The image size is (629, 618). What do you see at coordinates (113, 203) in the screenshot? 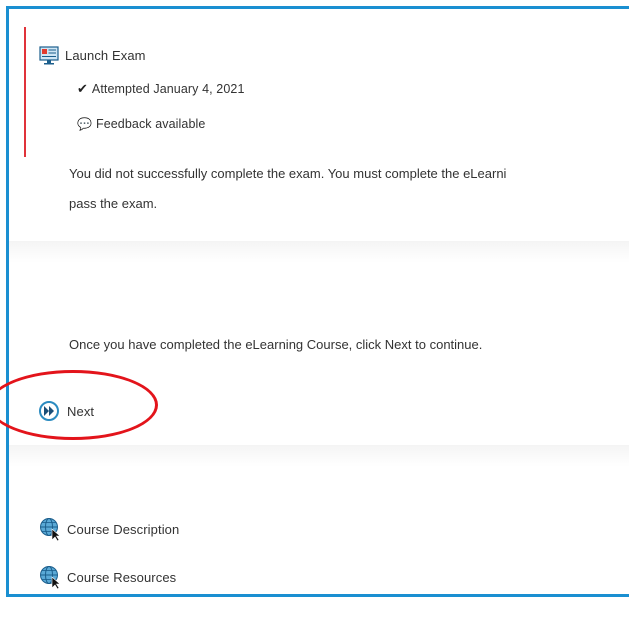
I see `message-line-2: pass the exam.` at bounding box center [113, 203].